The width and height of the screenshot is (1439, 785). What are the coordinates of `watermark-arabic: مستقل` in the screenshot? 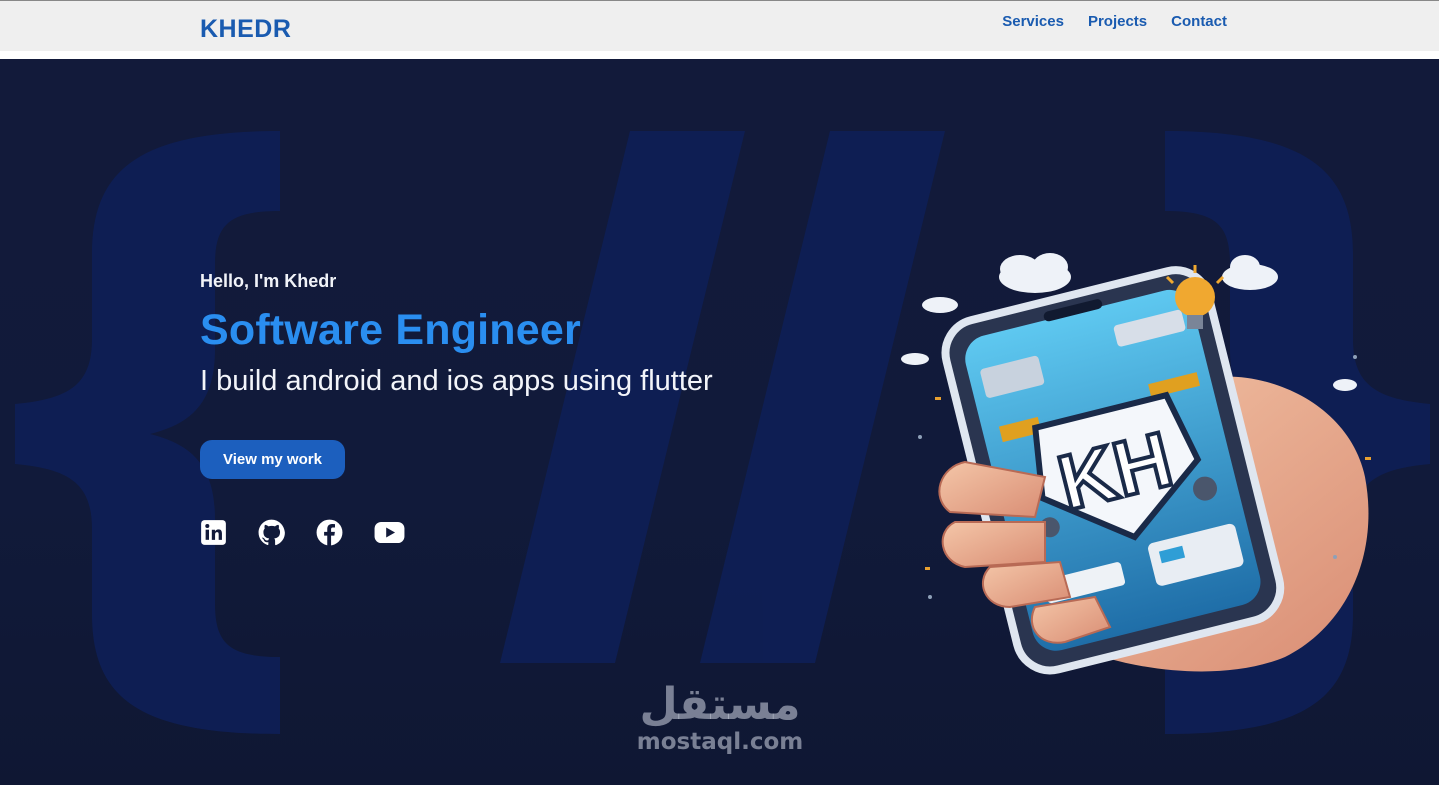 It's located at (720, 704).